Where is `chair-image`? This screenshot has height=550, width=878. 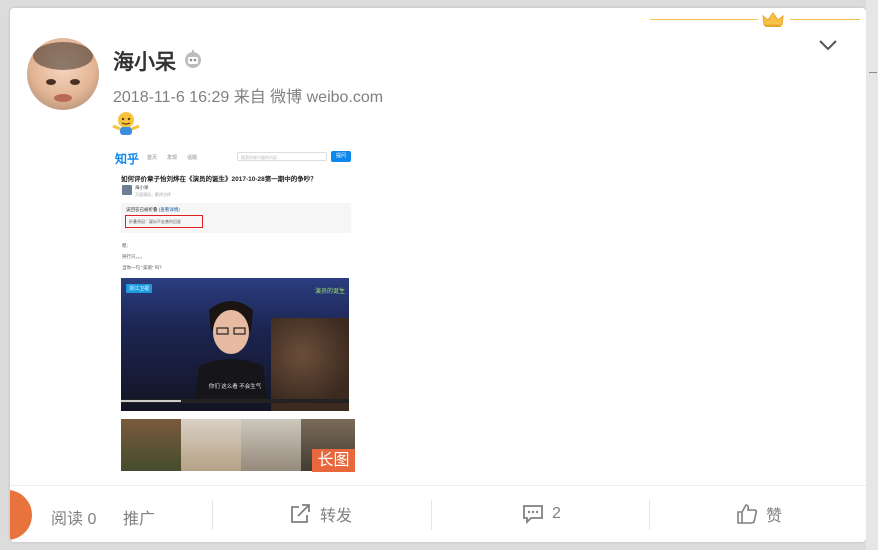 chair-image is located at coordinates (310, 364).